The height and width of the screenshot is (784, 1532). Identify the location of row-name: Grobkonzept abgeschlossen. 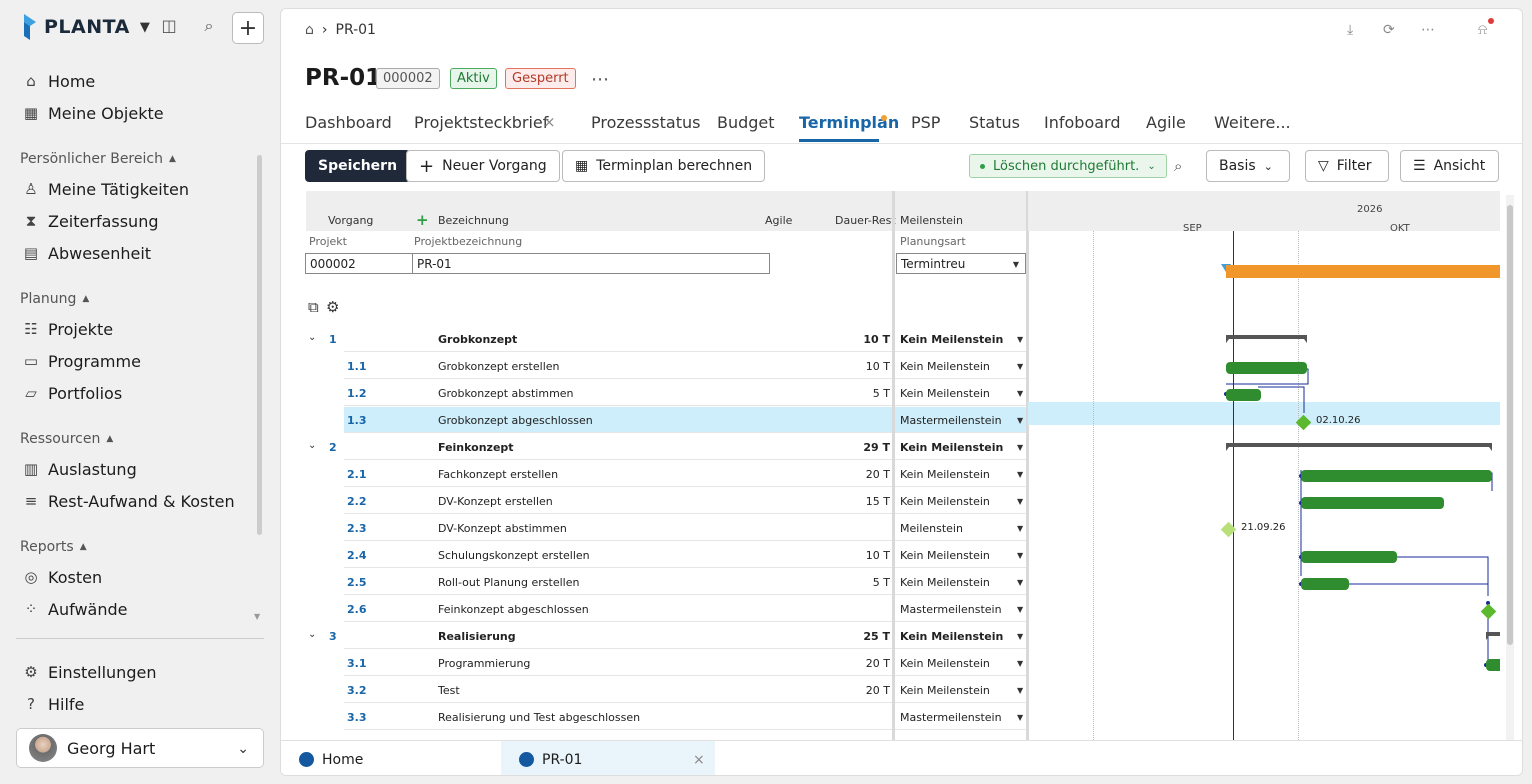
(515, 420).